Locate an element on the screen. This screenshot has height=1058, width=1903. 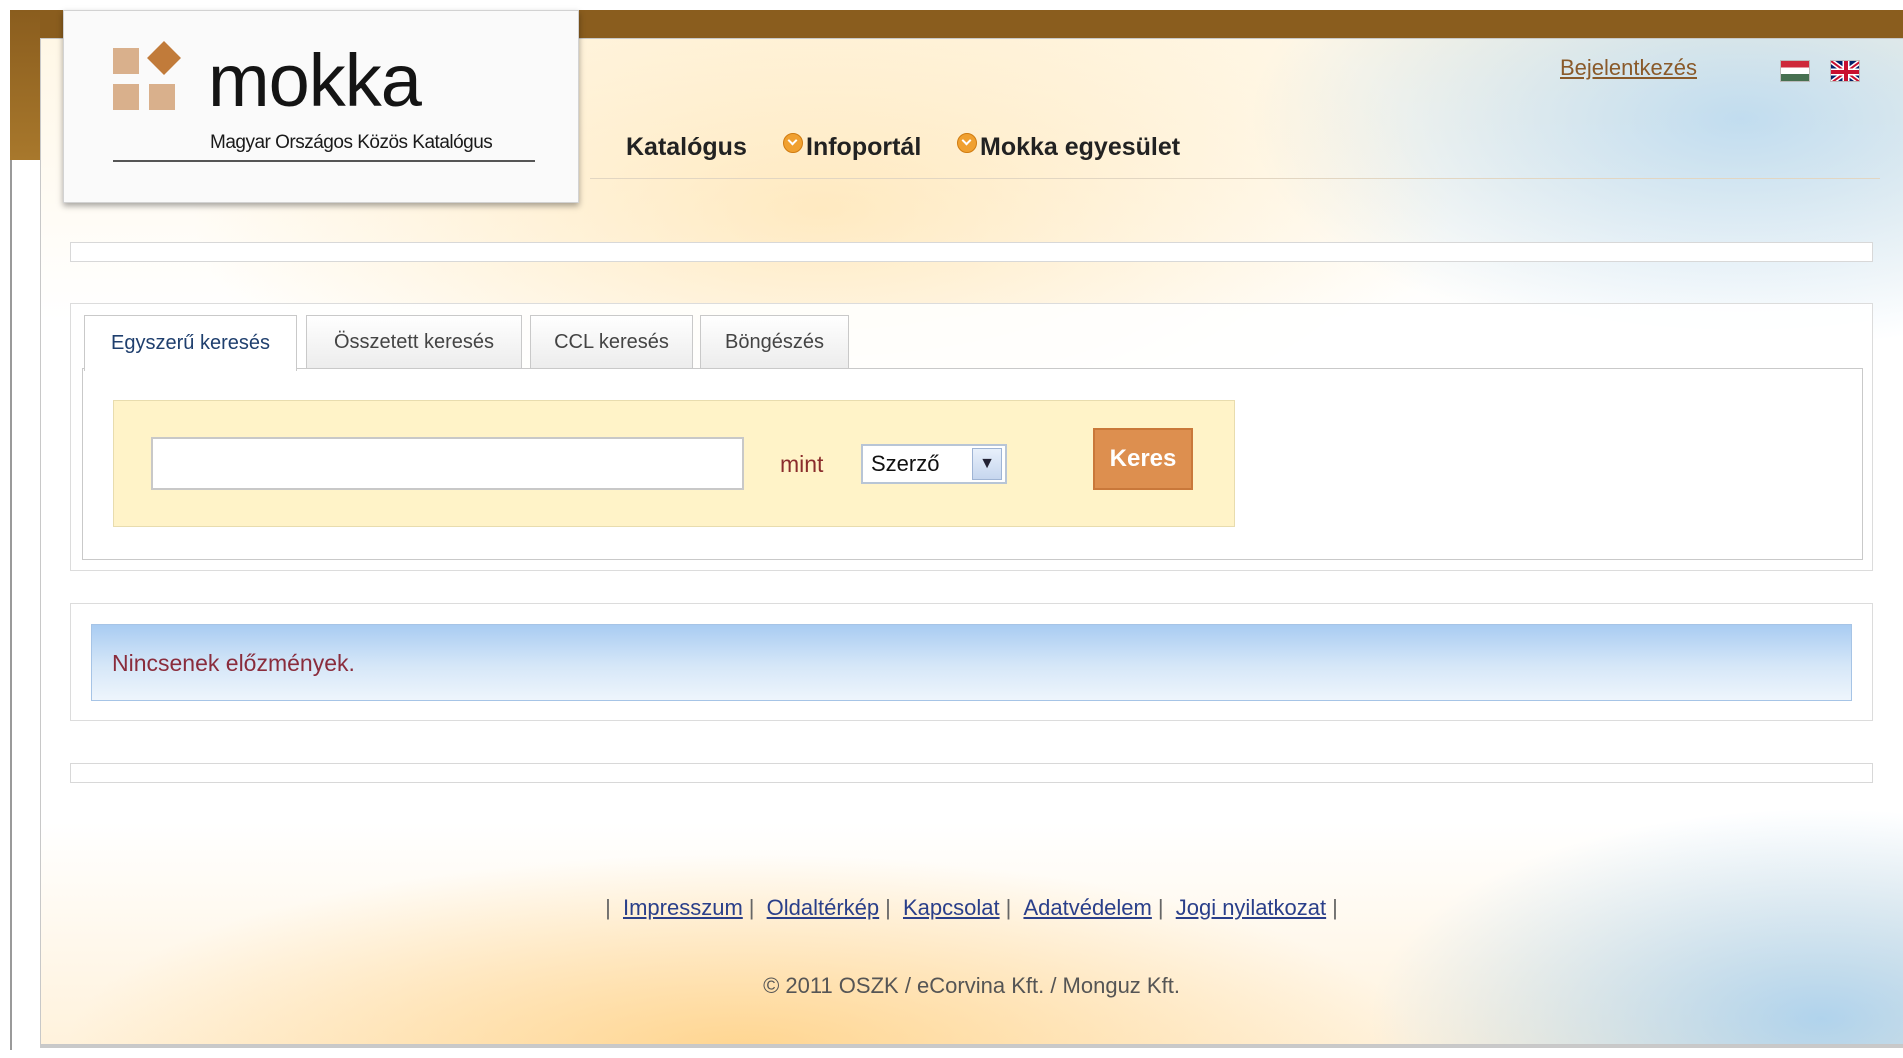
nav-divider is located at coordinates (1235, 178).